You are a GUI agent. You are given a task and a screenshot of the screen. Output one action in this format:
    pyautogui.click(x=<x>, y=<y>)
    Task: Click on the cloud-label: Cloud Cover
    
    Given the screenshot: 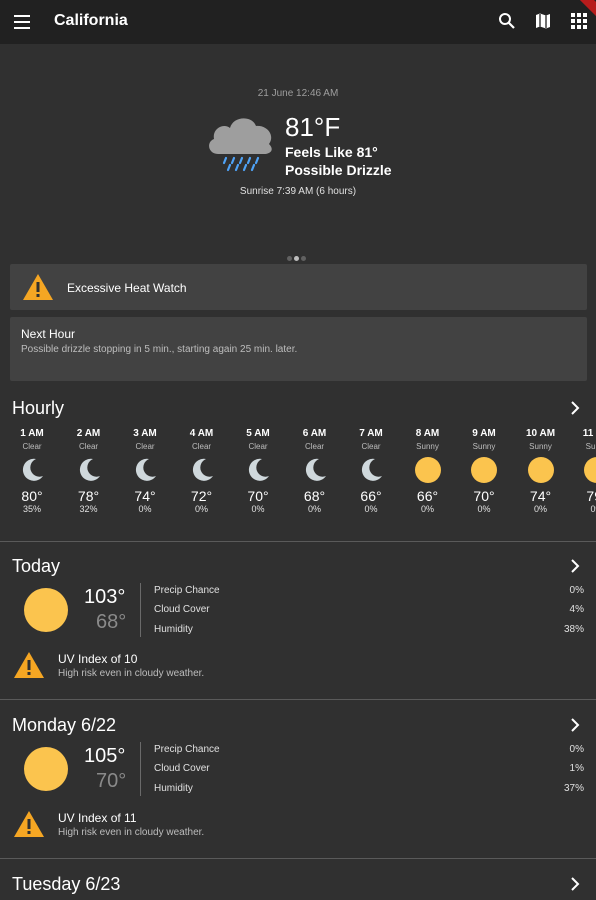 What is the action you would take?
    pyautogui.click(x=182, y=609)
    